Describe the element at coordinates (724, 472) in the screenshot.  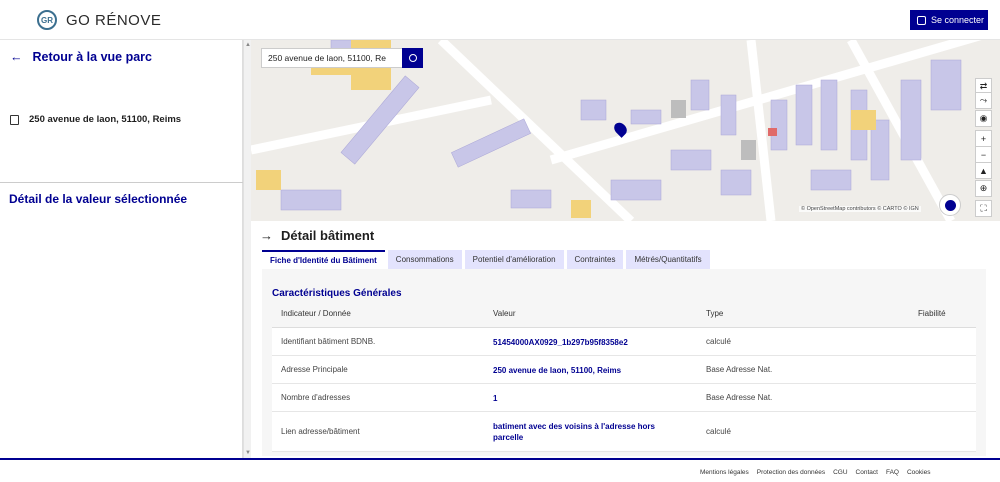
I see `footer-link-mentions: Mentions légales` at that location.